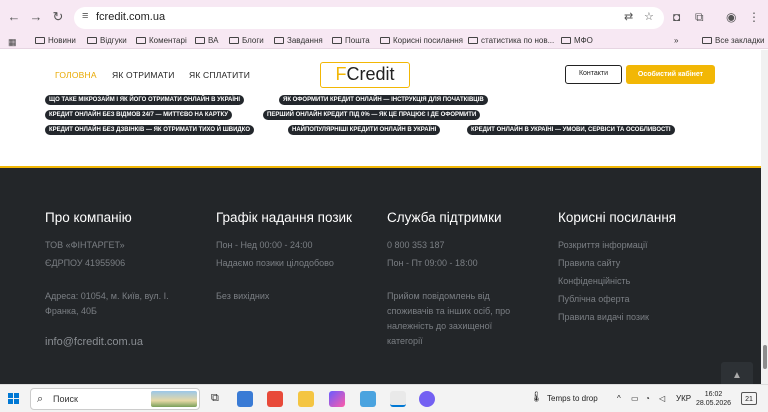 The height and width of the screenshot is (412, 768). I want to click on bookmark-item: Блоги, so click(246, 40).